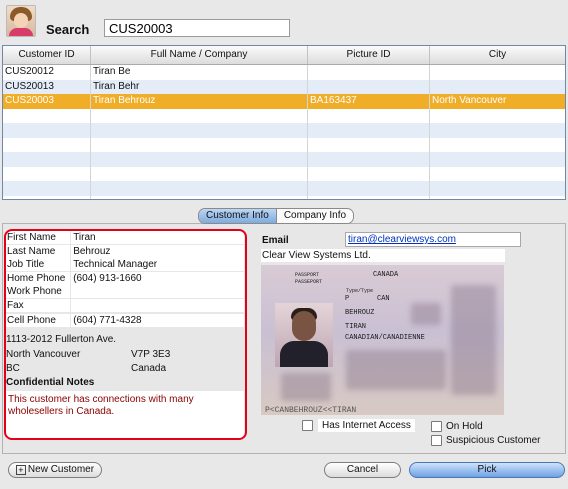 Image resolution: width=568 pixels, height=489 pixels. I want to click on passport-code: CAN, so click(383, 299).